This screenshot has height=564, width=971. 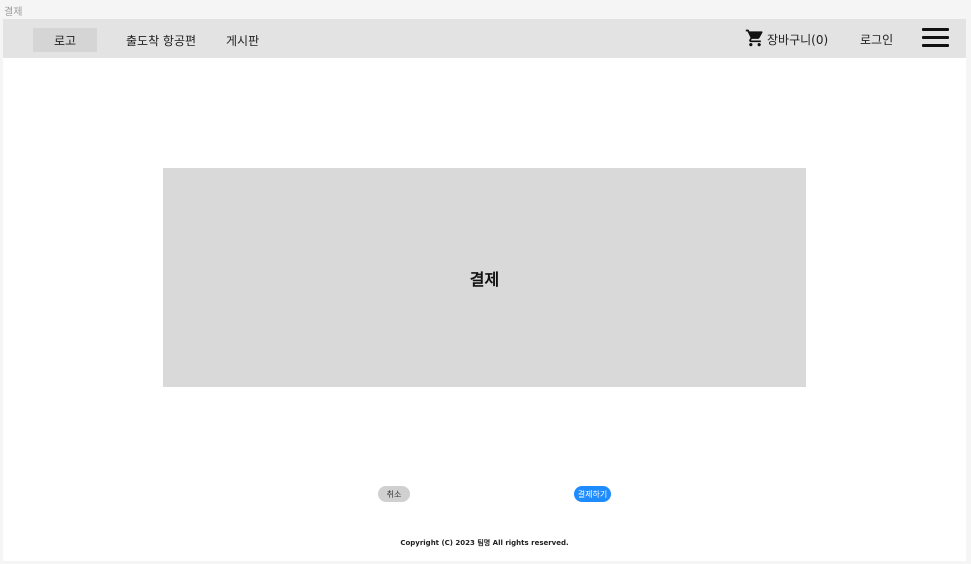 I want to click on cancel-button: 취소, so click(x=394, y=494).